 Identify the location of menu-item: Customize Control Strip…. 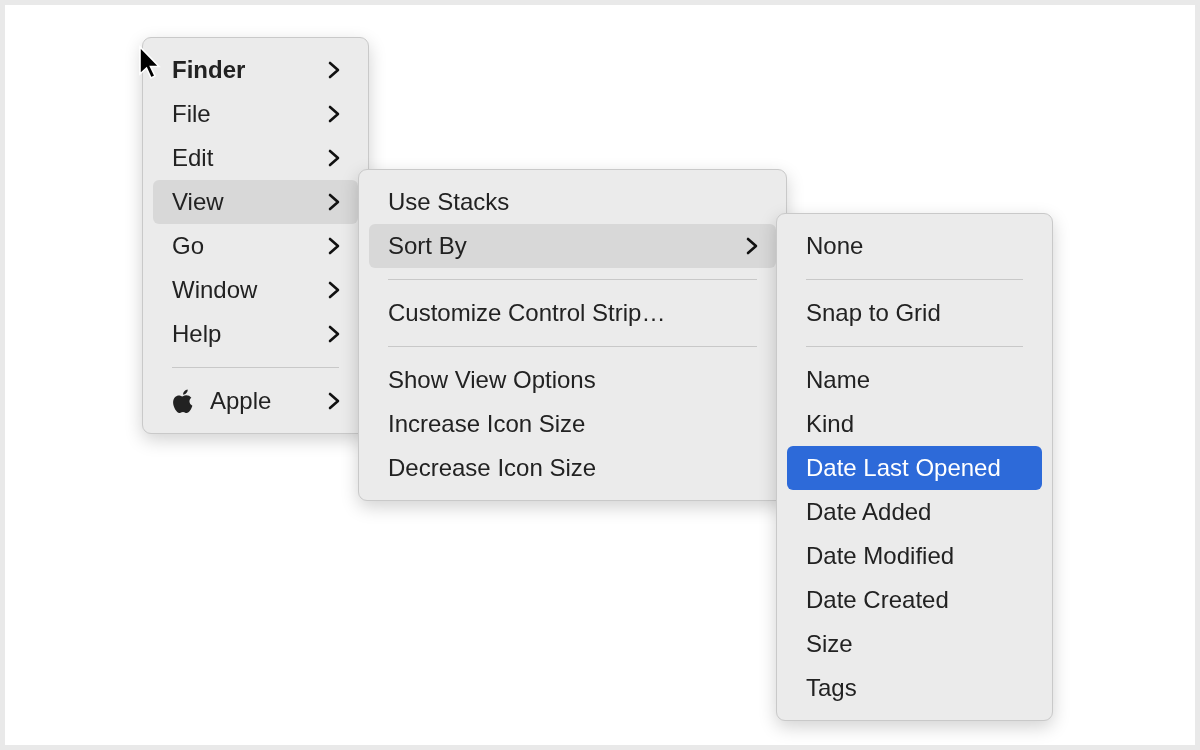
(572, 313).